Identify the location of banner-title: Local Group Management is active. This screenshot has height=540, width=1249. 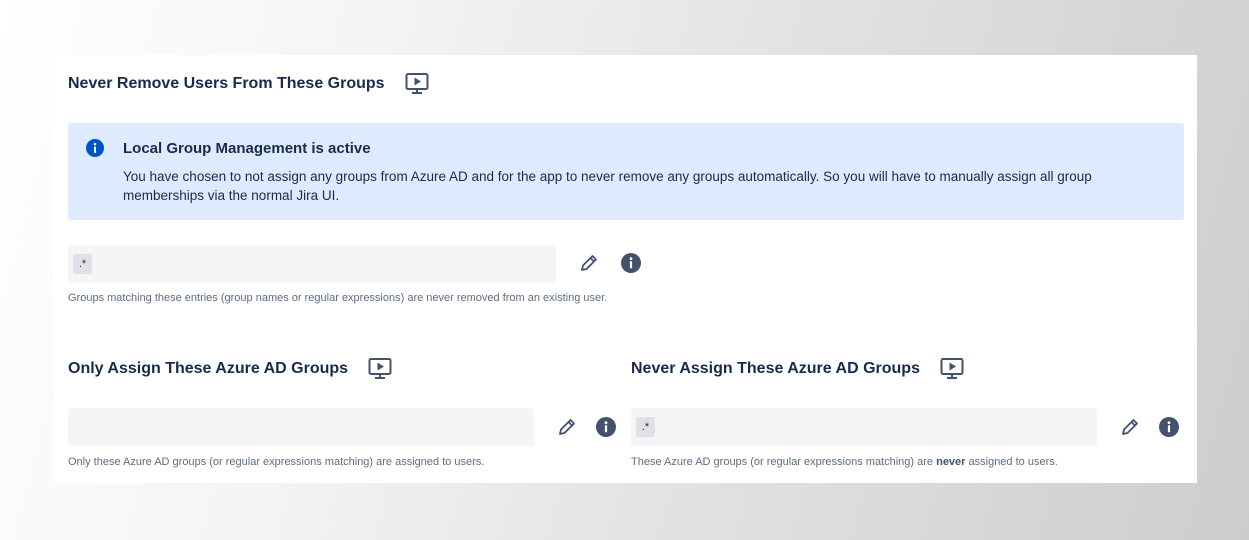
(247, 148).